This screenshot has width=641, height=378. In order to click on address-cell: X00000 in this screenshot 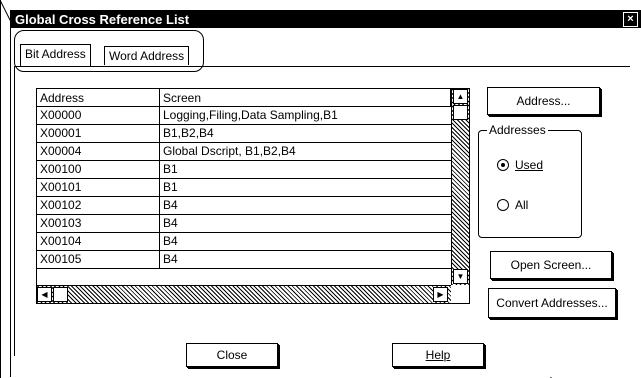, I will do `click(98, 115)`.